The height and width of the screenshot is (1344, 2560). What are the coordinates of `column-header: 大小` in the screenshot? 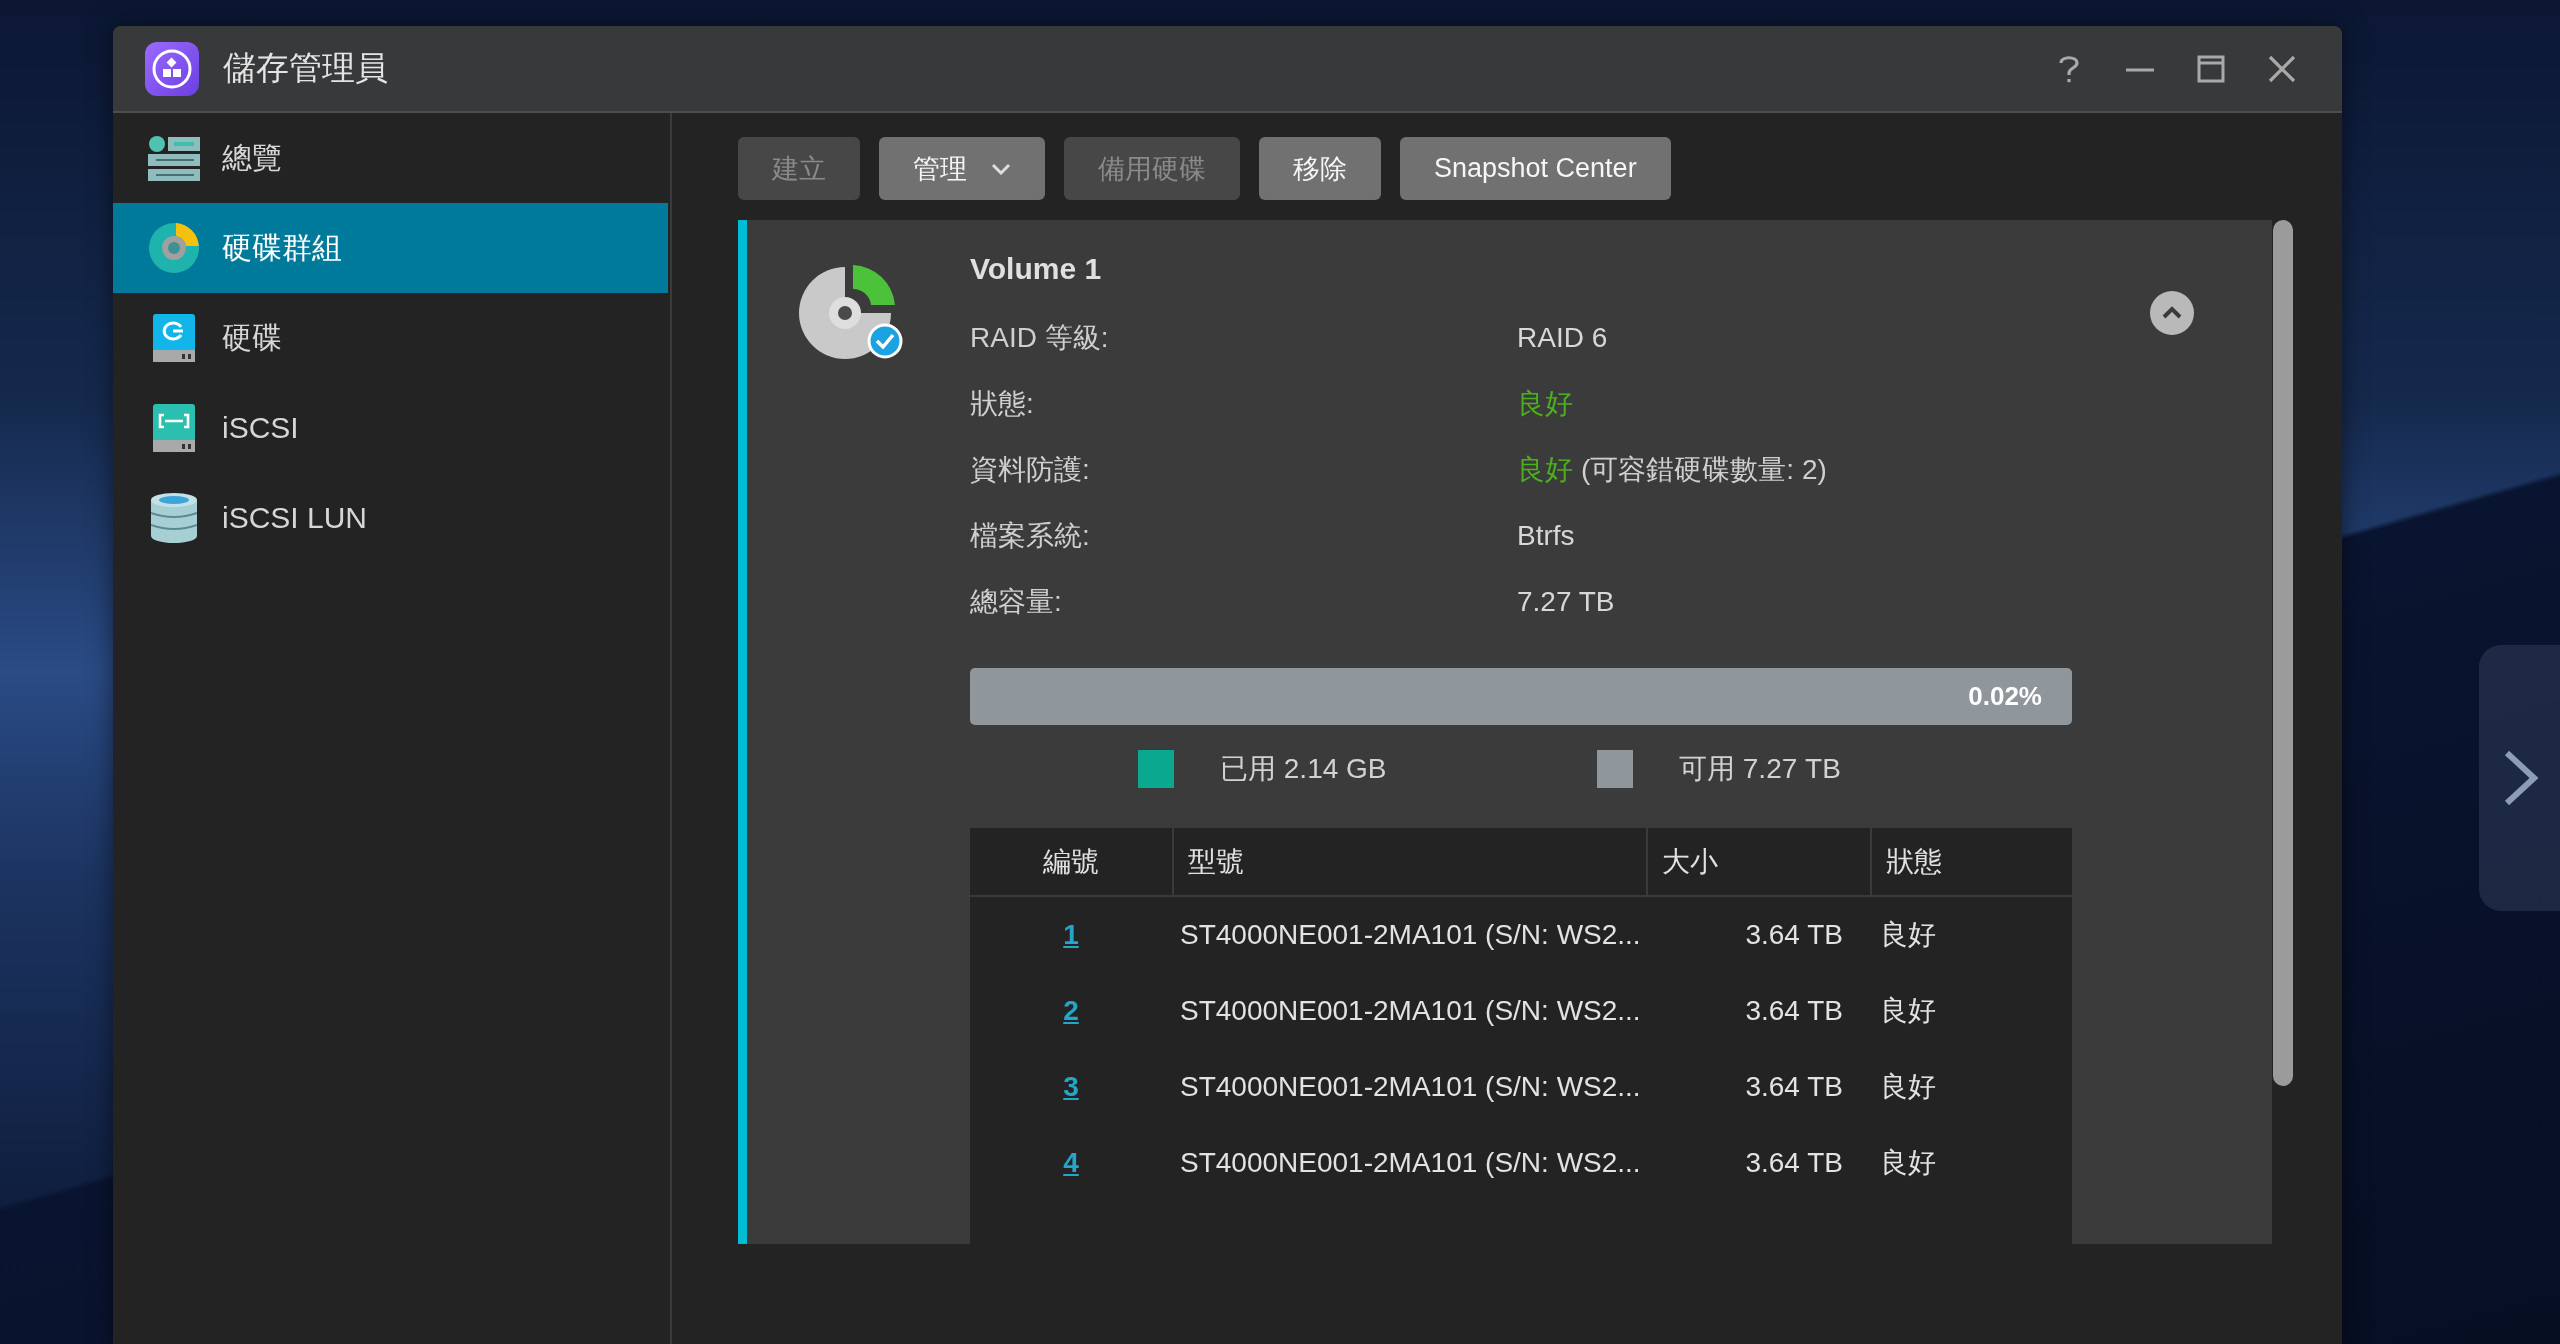 It's located at (1758, 861).